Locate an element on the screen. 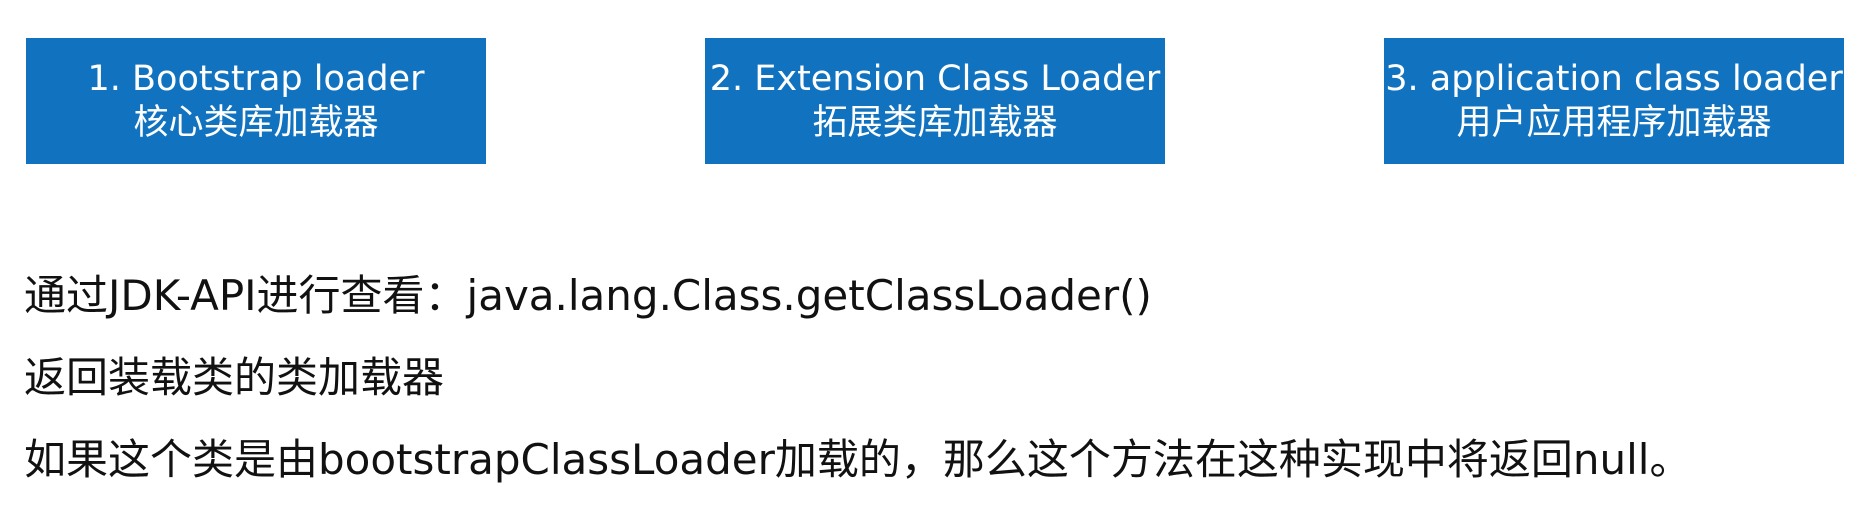  application-loader-box: 3. application class loader 用户应用程序加载器 is located at coordinates (1614, 101).